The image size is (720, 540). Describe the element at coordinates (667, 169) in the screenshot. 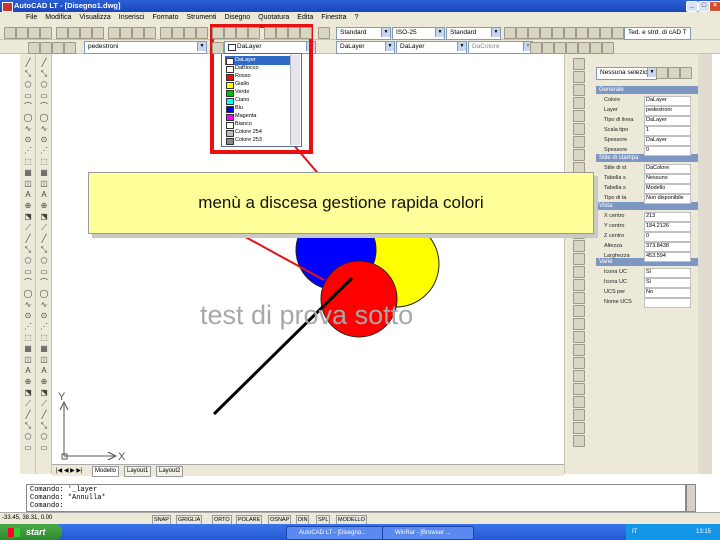

I see `property-value: DaColore` at that location.